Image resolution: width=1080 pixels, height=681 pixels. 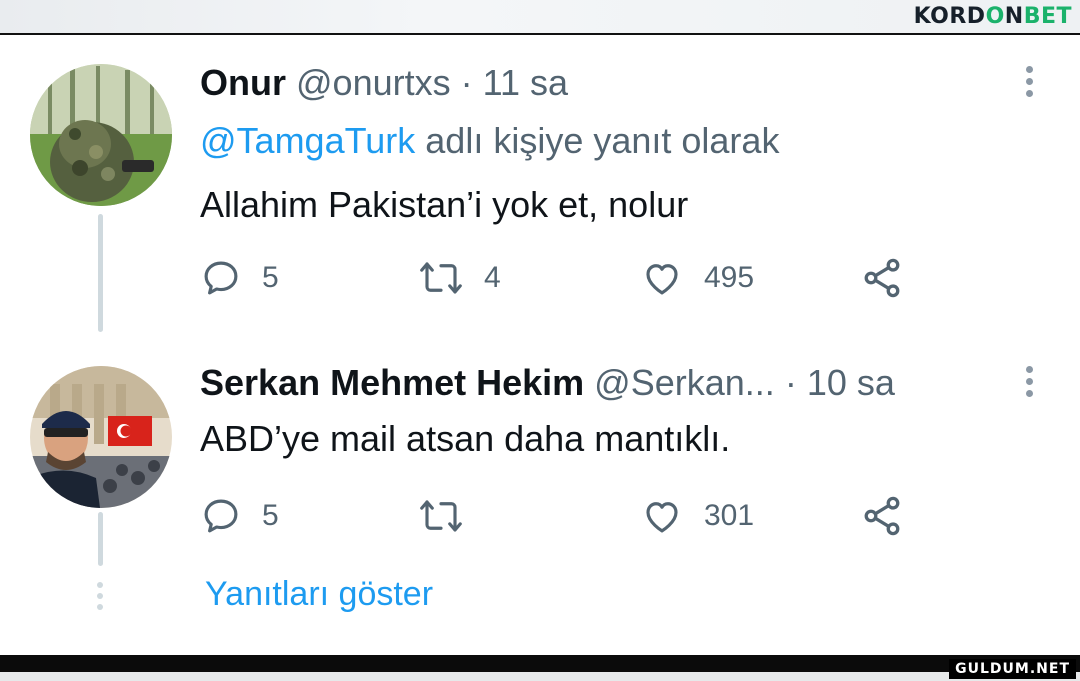 What do you see at coordinates (729, 277) in the screenshot?
I see `tweet1-like-count: 495` at bounding box center [729, 277].